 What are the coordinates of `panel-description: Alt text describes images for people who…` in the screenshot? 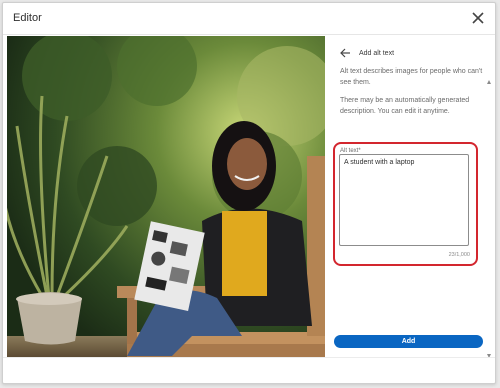 It's located at (411, 77).